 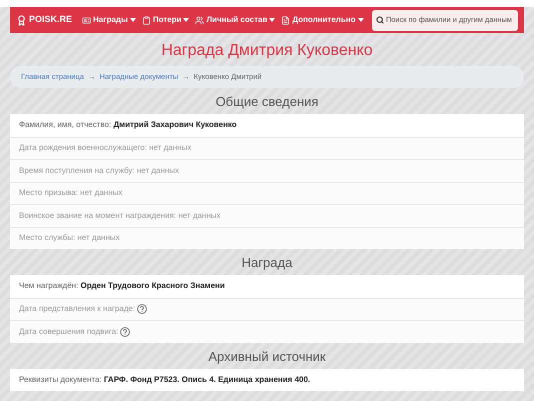 What do you see at coordinates (109, 20) in the screenshot?
I see `nav-menu: Награды` at bounding box center [109, 20].